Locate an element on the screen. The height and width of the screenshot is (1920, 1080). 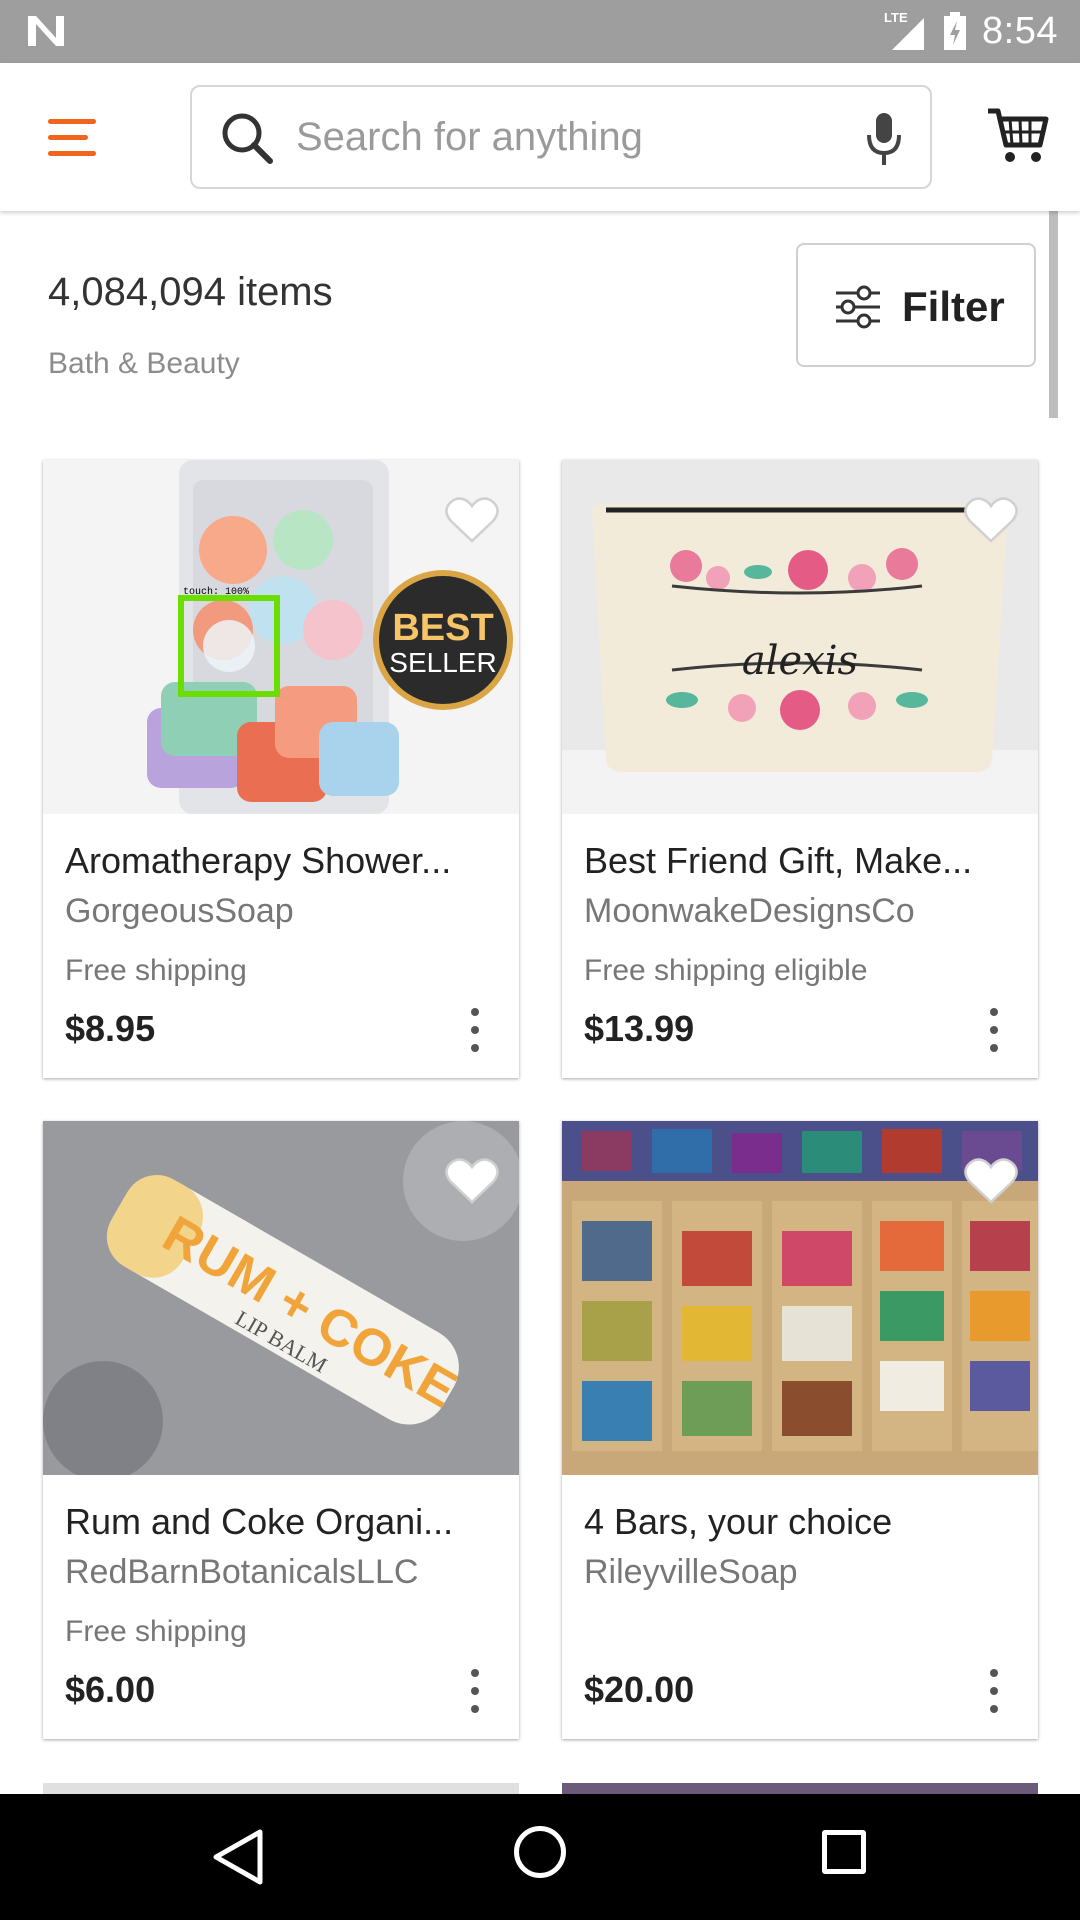
category-label: Bath & Beauty is located at coordinates (144, 363).